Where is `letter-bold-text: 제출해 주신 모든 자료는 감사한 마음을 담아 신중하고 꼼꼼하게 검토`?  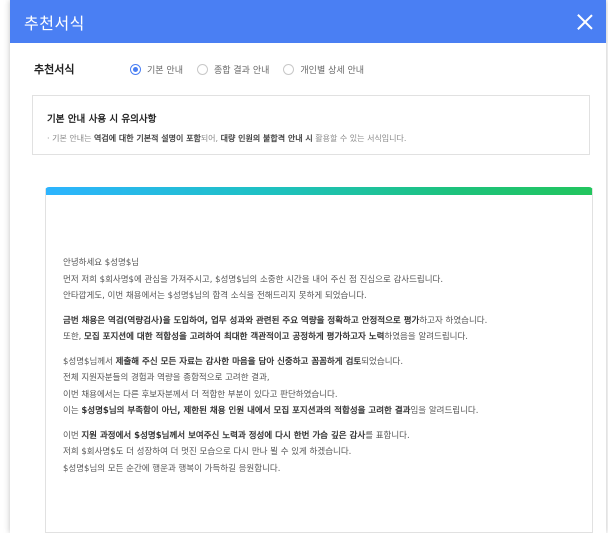
letter-bold-text: 제출해 주신 모든 자료는 감사한 마음을 담아 신중하고 꼼꼼하게 검토 is located at coordinates (238, 361).